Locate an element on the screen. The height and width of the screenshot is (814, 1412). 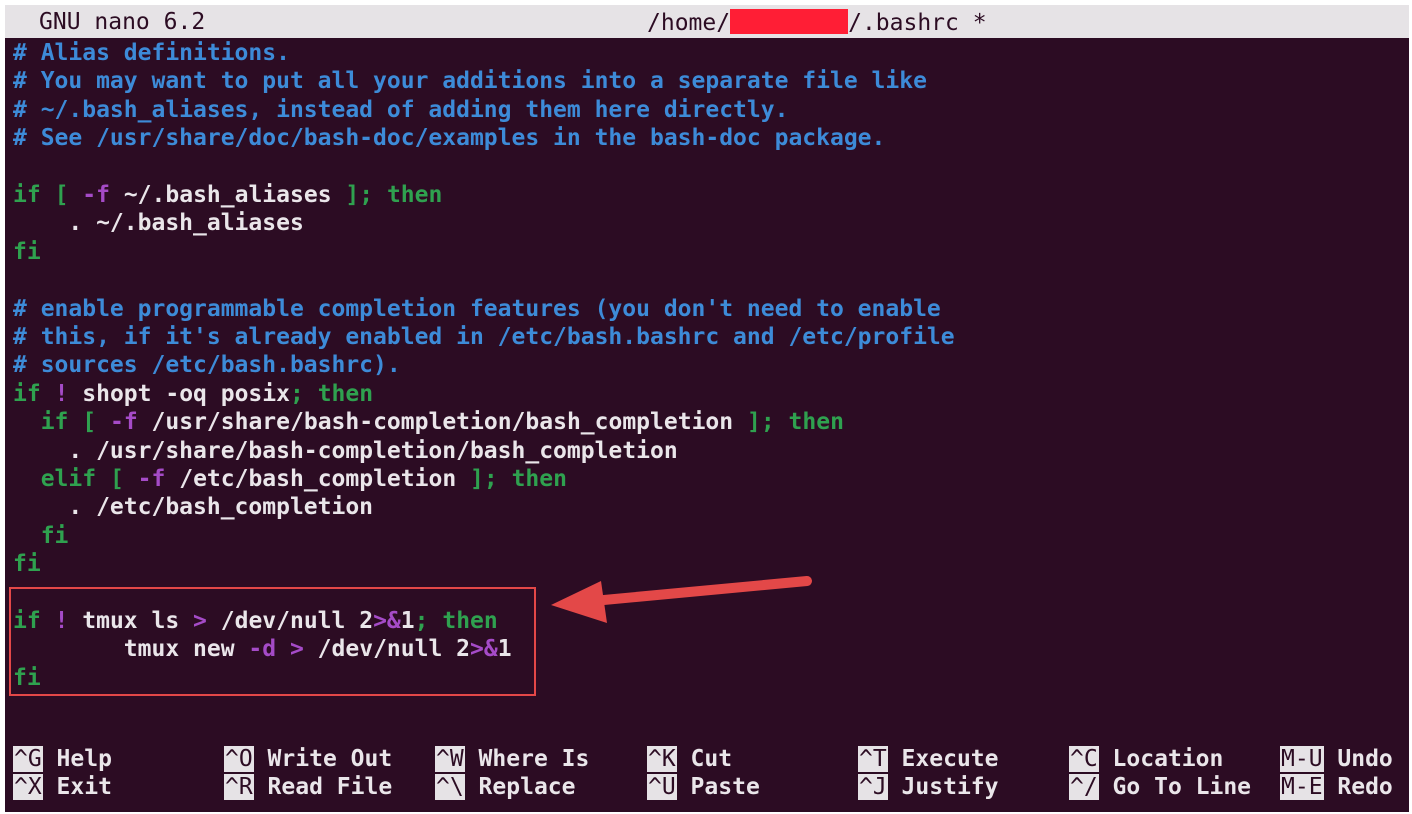
code-token: # sources /etc/bash.bashrc). is located at coordinates (207, 365).